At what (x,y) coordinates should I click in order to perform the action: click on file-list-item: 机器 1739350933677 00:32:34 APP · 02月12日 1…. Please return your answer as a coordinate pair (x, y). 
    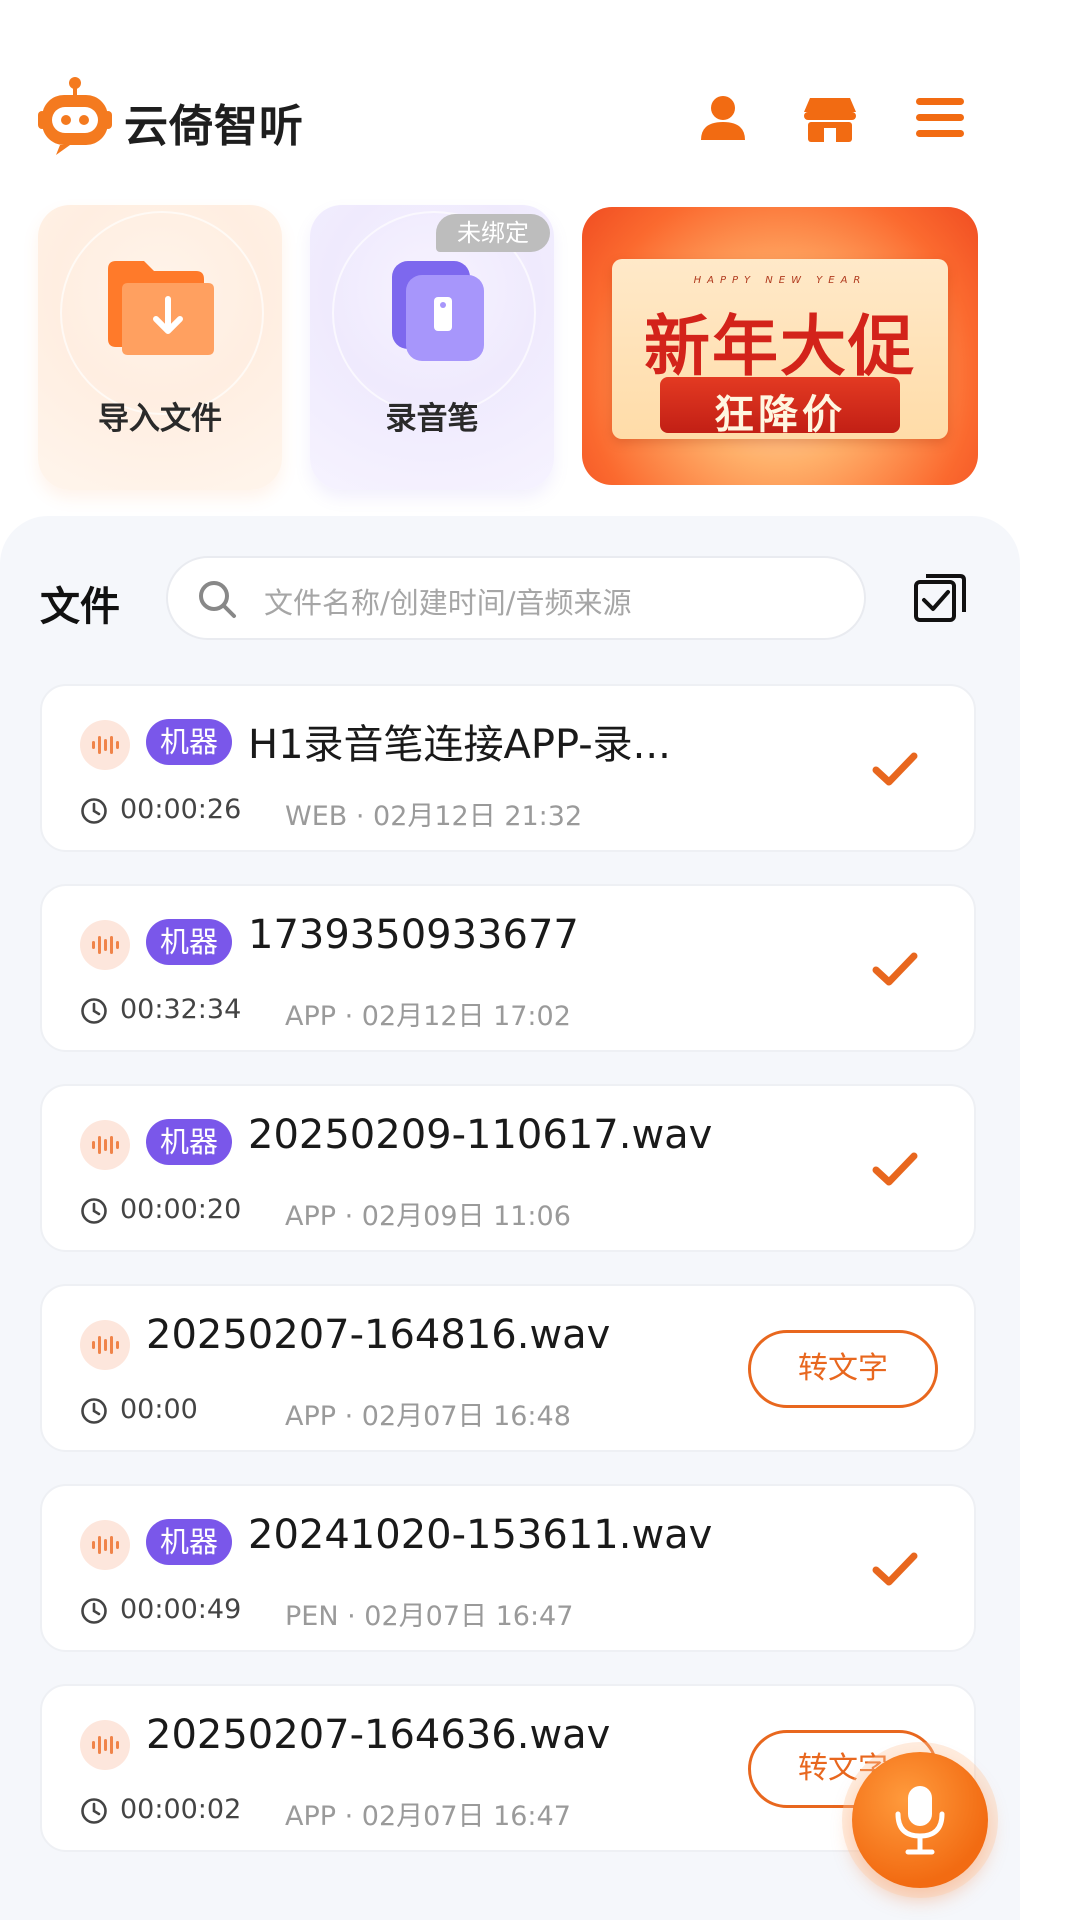
    Looking at the image, I should click on (508, 968).